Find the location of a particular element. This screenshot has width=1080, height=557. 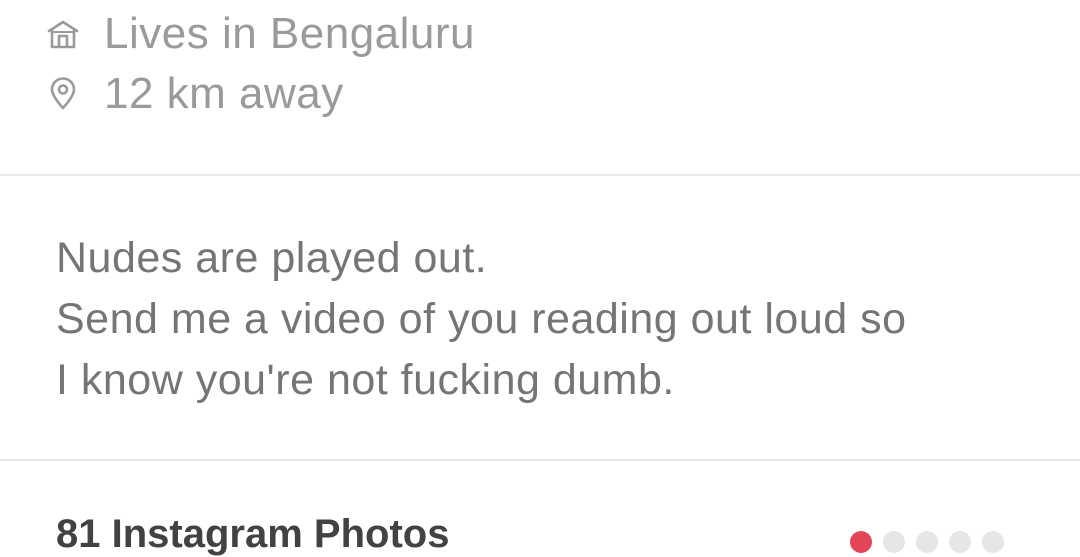

distance-row: 12 km away is located at coordinates (195, 94).